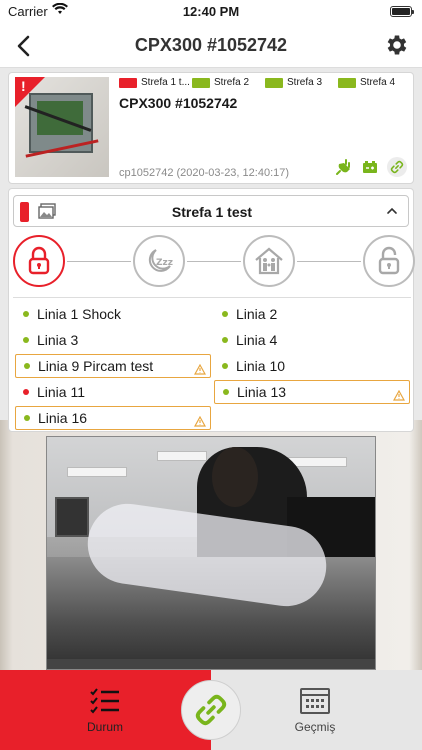 The image size is (422, 750). I want to click on arming-modes: Zzz, so click(214, 262).